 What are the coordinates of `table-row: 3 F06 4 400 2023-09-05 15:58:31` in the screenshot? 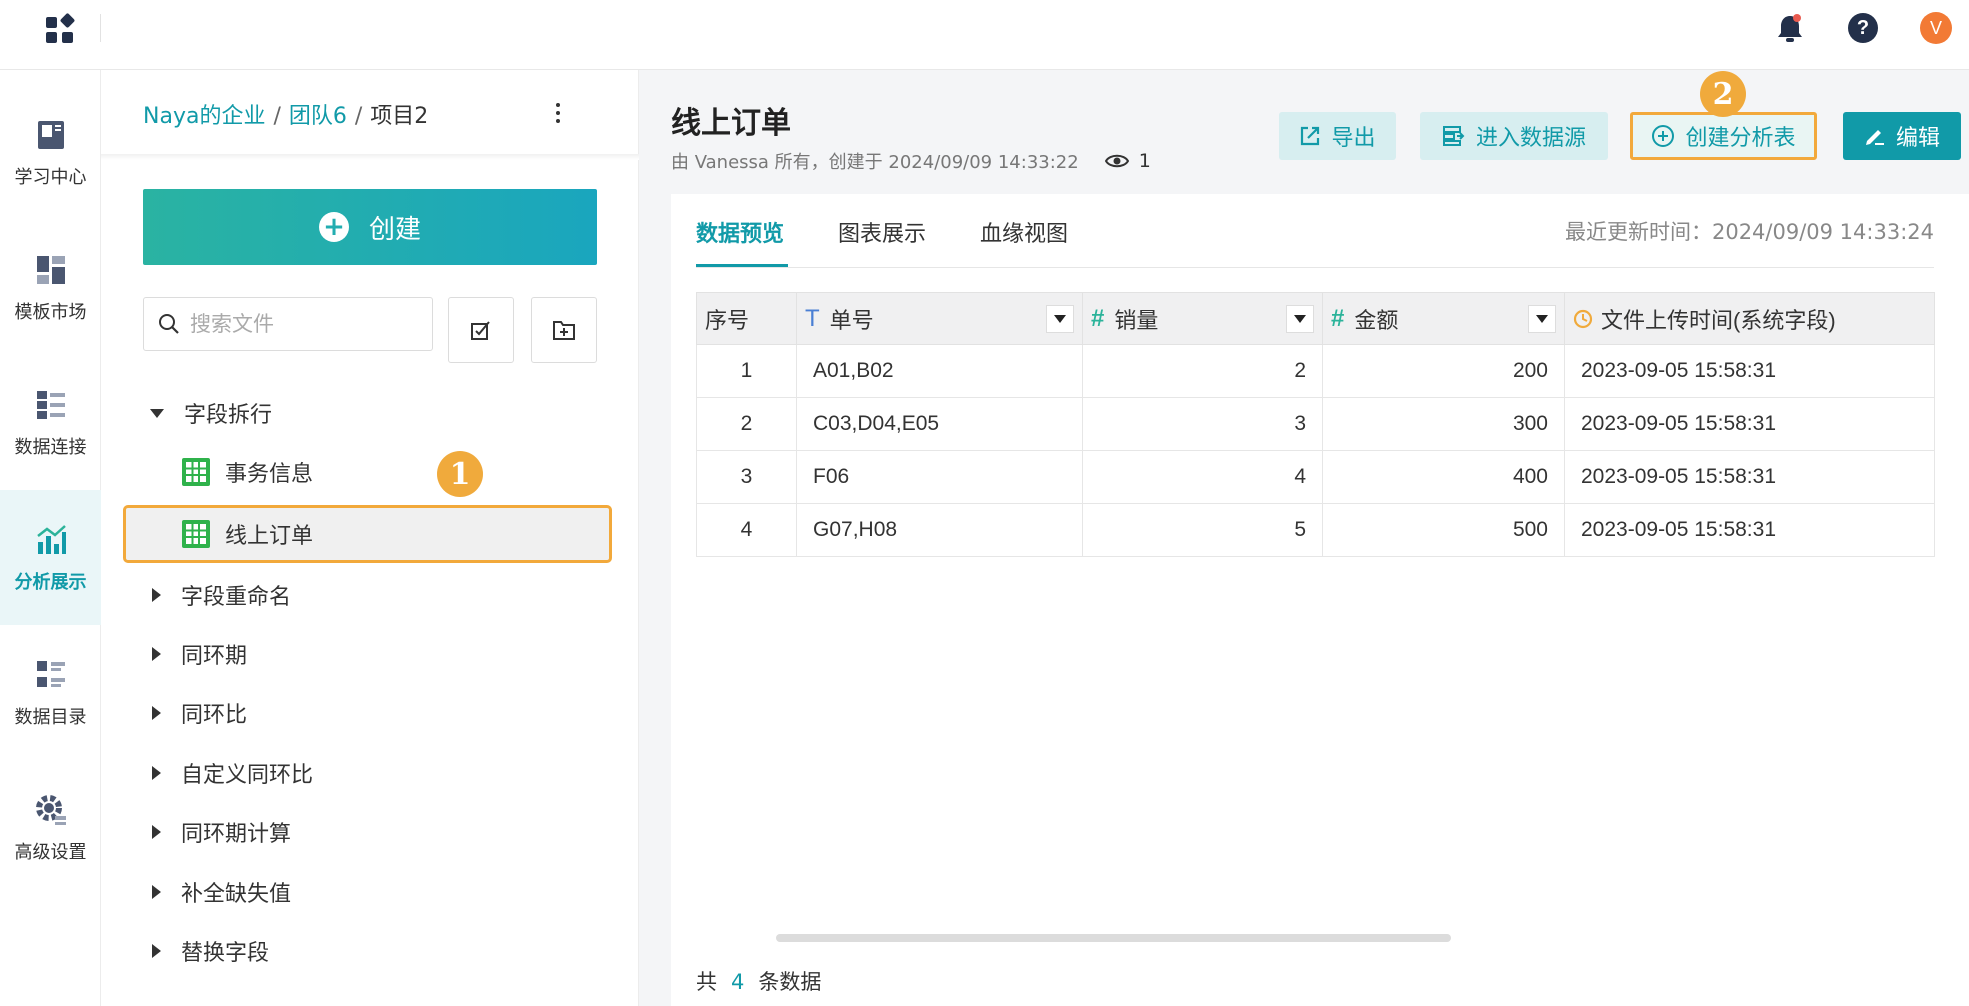 It's located at (1315, 477).